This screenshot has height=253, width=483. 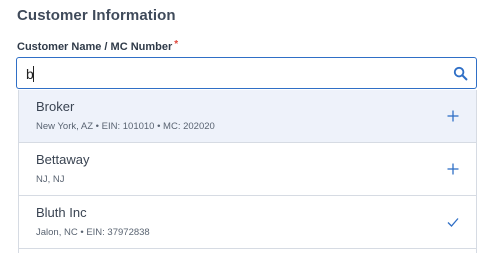 I want to click on search-icon, so click(x=460, y=73).